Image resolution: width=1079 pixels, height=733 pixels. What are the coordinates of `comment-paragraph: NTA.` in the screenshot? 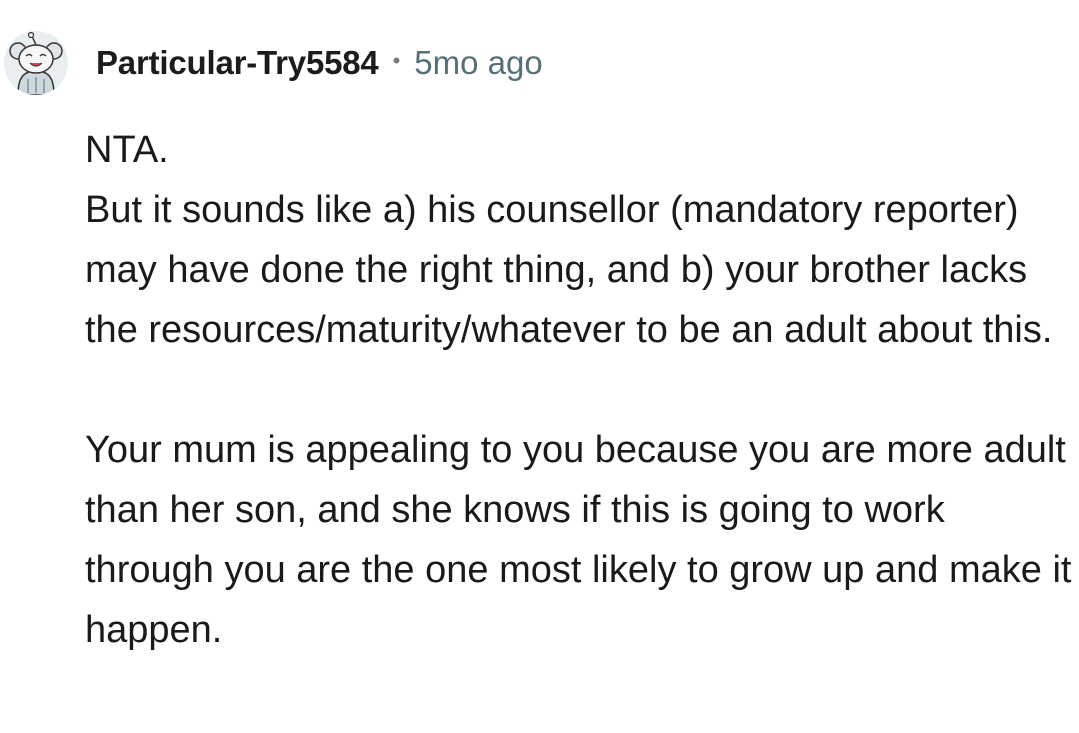 It's located at (127, 150).